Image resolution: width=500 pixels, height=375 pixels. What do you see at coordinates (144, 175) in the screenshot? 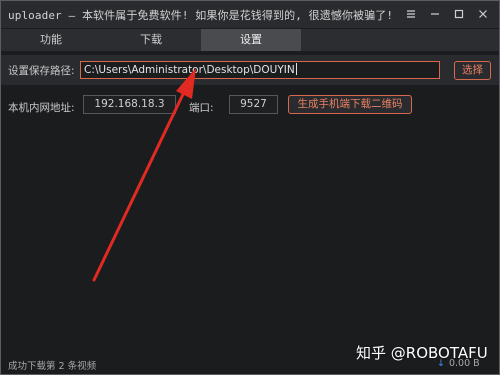
I see `annotation-arrow` at bounding box center [144, 175].